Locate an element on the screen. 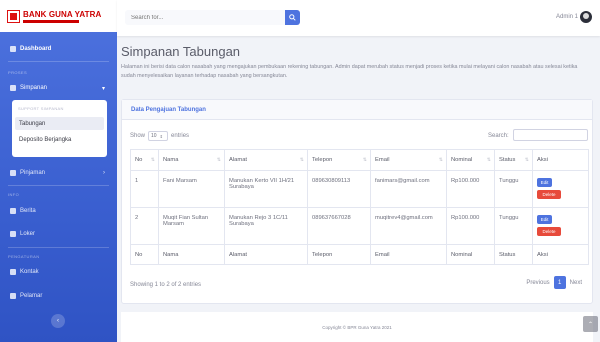  sidebar-item-dashboard: Dashboard is located at coordinates (58, 49).